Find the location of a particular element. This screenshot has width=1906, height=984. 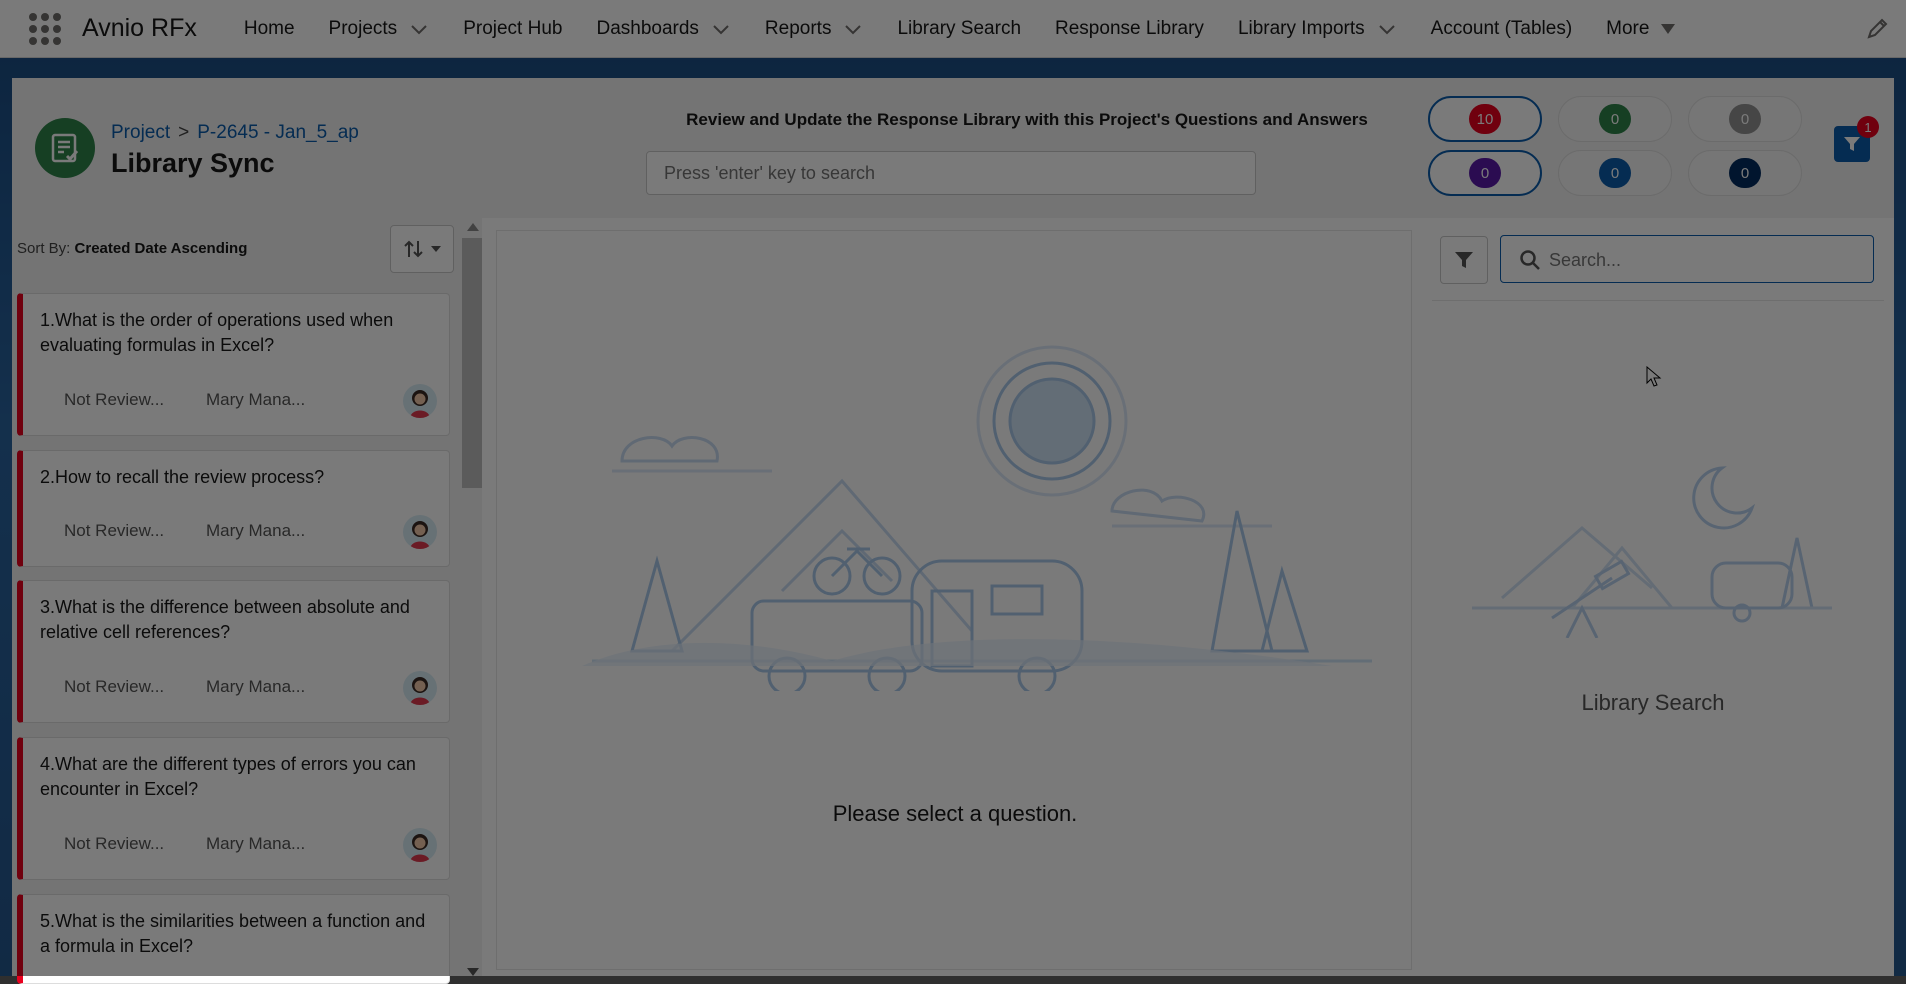

counter-pill-gray: 0 is located at coordinates (1745, 119).